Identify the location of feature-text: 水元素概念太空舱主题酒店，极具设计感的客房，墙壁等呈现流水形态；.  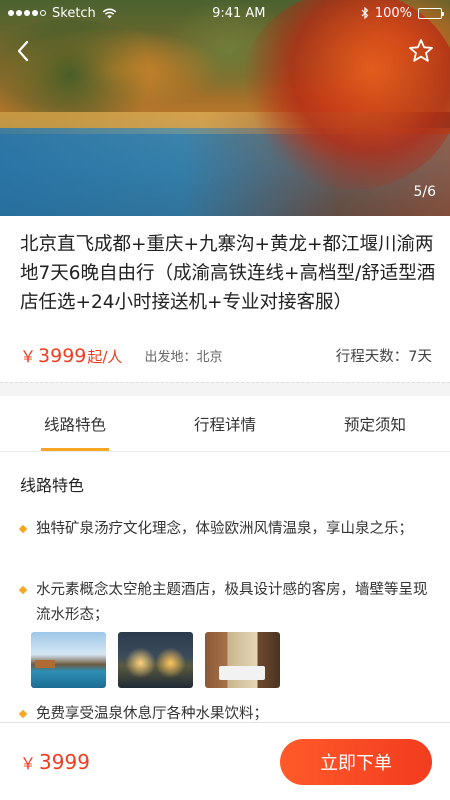
(232, 602).